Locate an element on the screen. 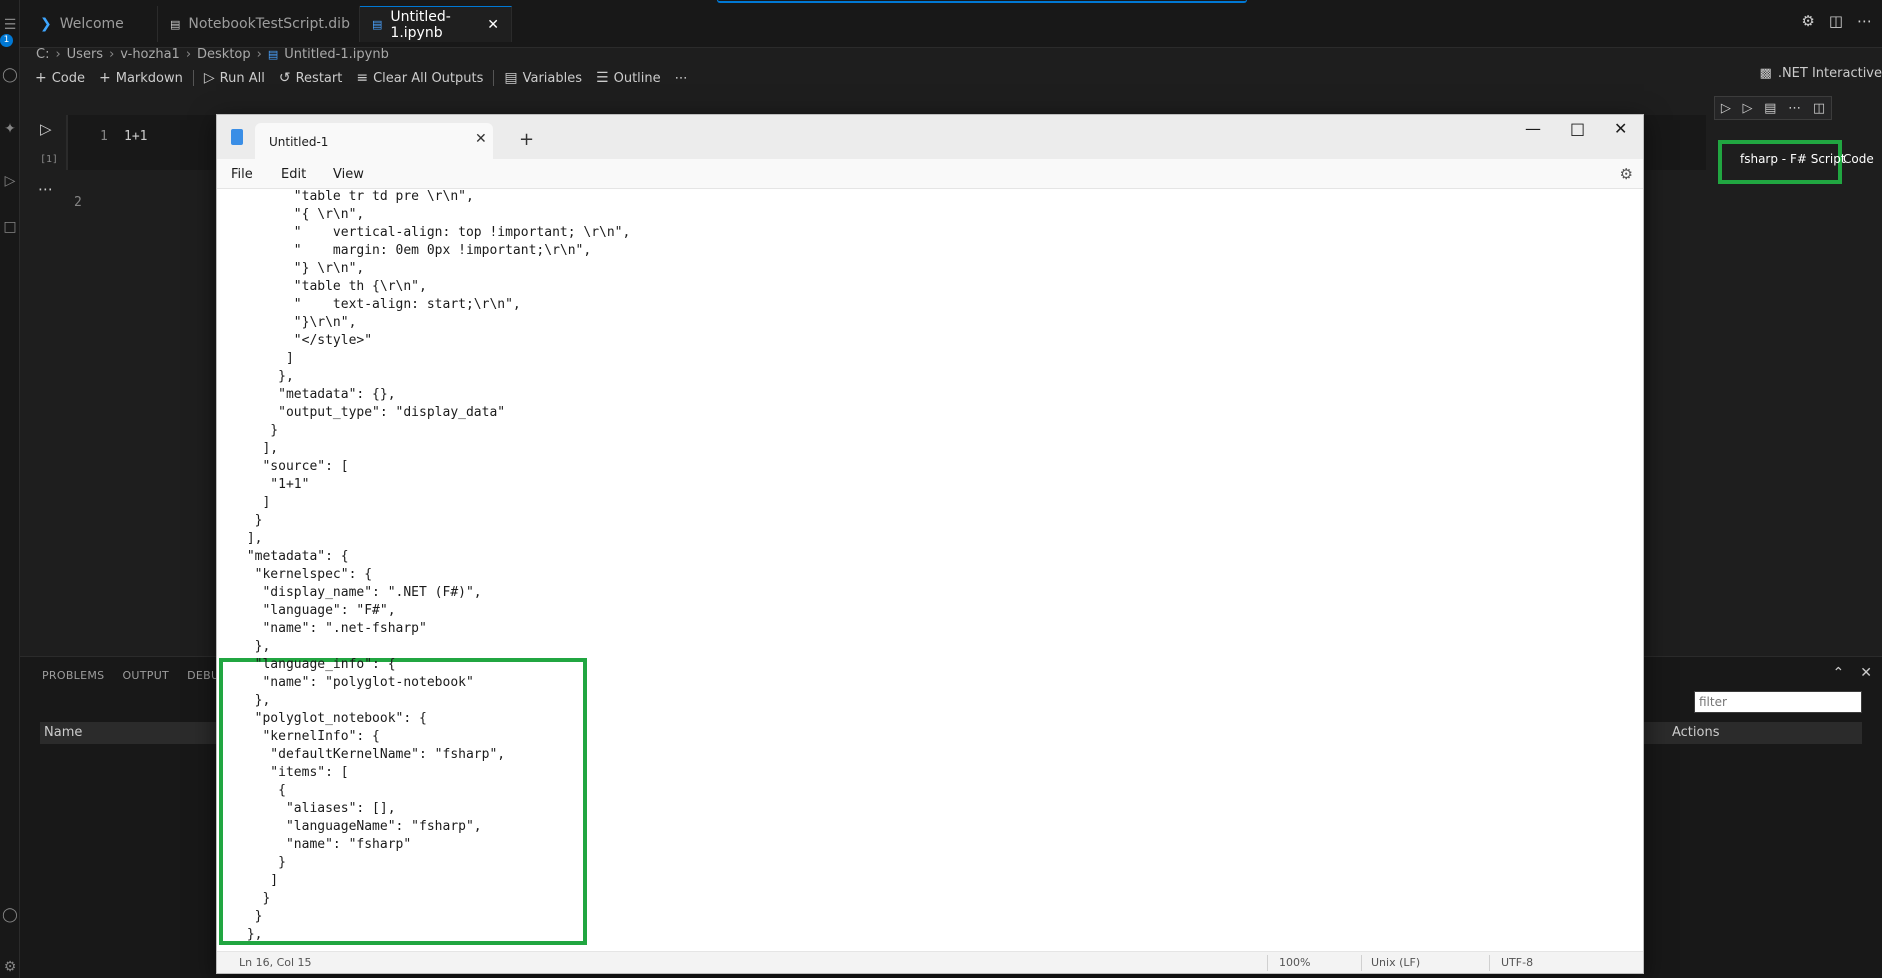 This screenshot has width=1882, height=978. maximize-panel-icon: ⌃ is located at coordinates (1839, 673).